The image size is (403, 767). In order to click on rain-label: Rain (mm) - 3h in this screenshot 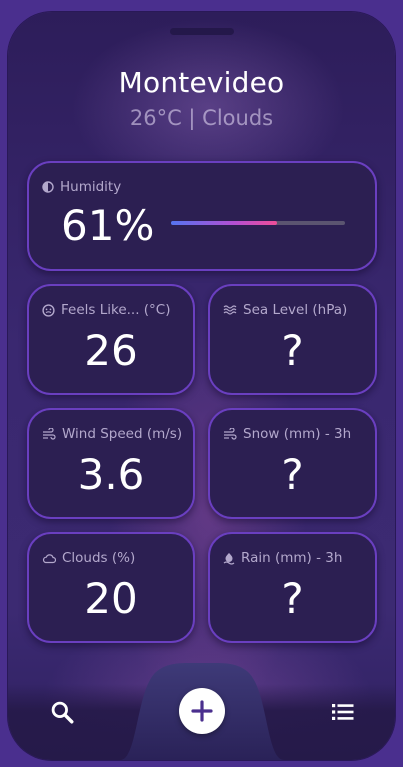, I will do `click(292, 558)`.